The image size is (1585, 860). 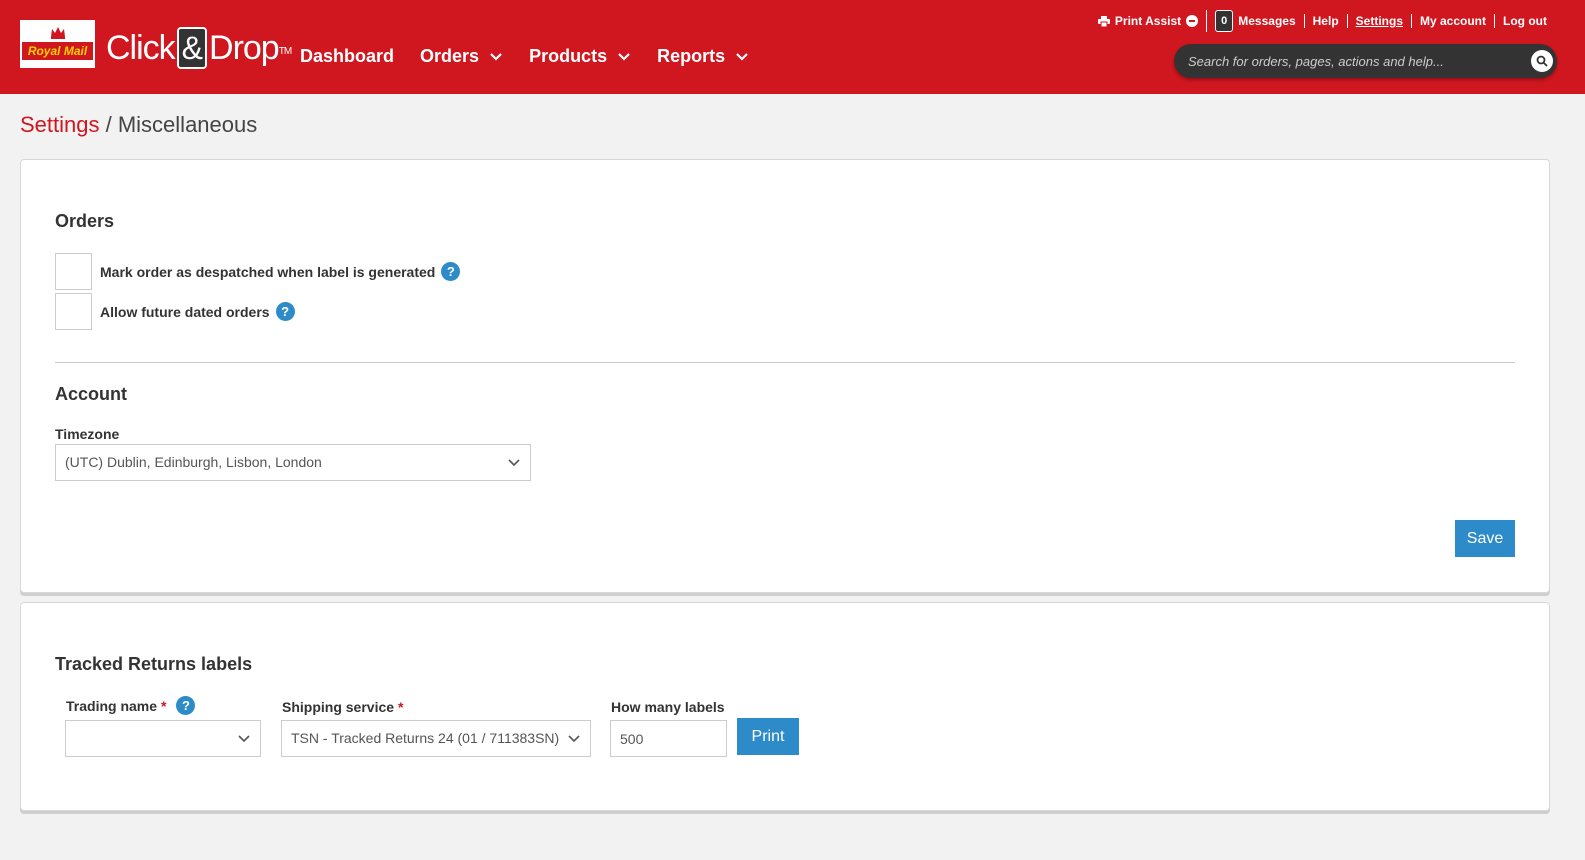 What do you see at coordinates (1224, 21) in the screenshot?
I see `message-count-badge: 0` at bounding box center [1224, 21].